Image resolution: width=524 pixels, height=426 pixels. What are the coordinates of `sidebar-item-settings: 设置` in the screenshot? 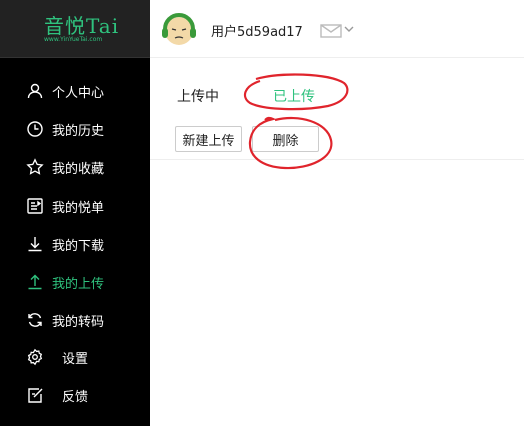 It's located at (75, 357).